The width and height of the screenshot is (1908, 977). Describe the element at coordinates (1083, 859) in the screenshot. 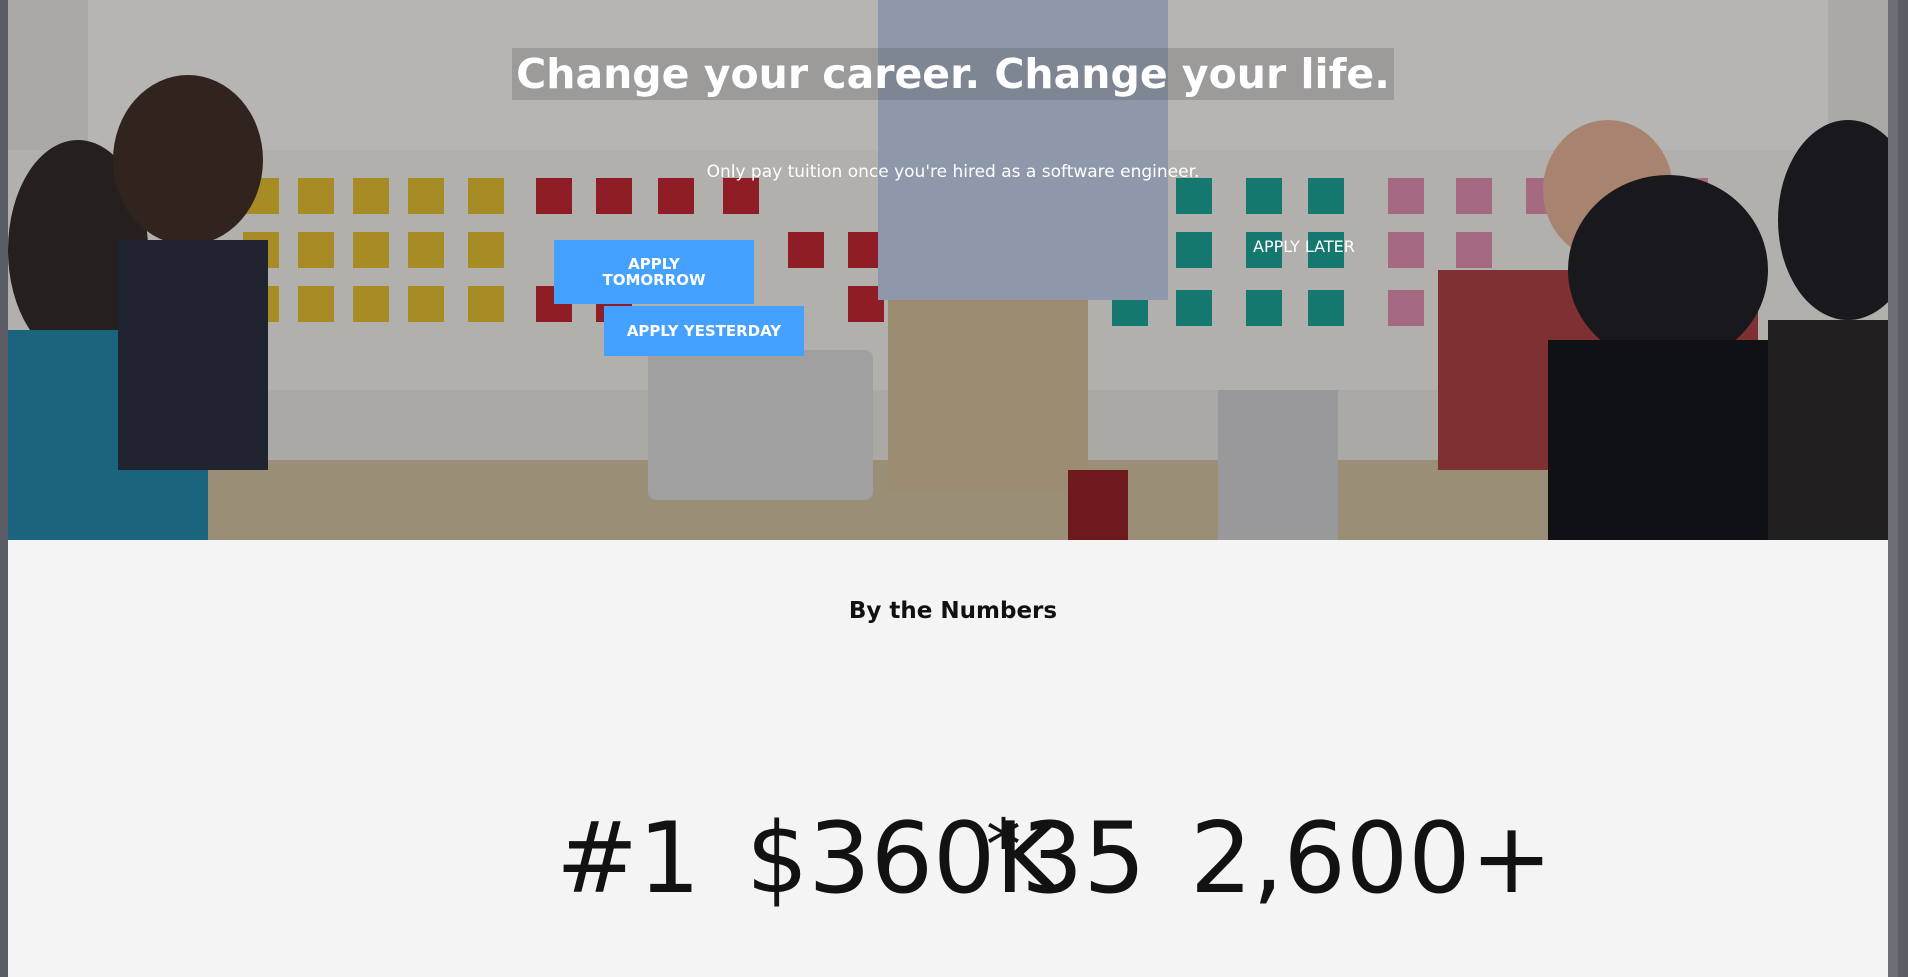

I see `stat-35-value: 35` at that location.